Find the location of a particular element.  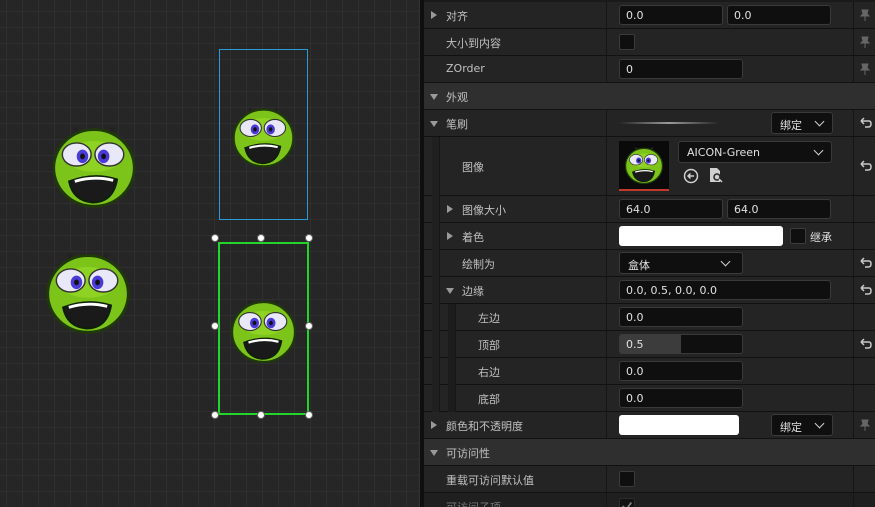

row-margin-right: 右边 0.0 is located at coordinates (649, 371).